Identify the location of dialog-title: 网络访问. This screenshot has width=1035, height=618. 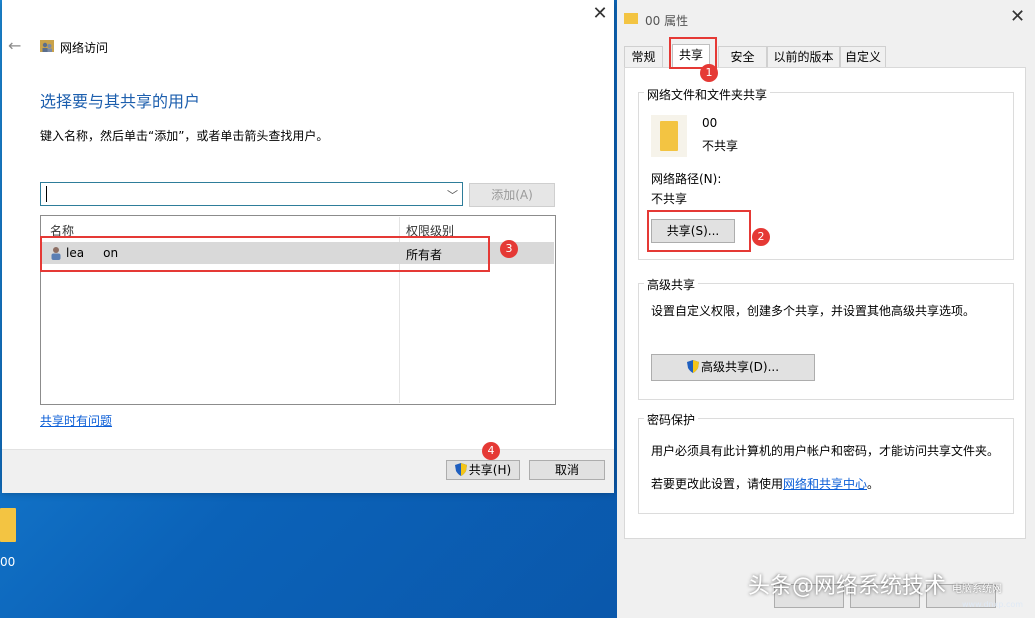
(84, 48).